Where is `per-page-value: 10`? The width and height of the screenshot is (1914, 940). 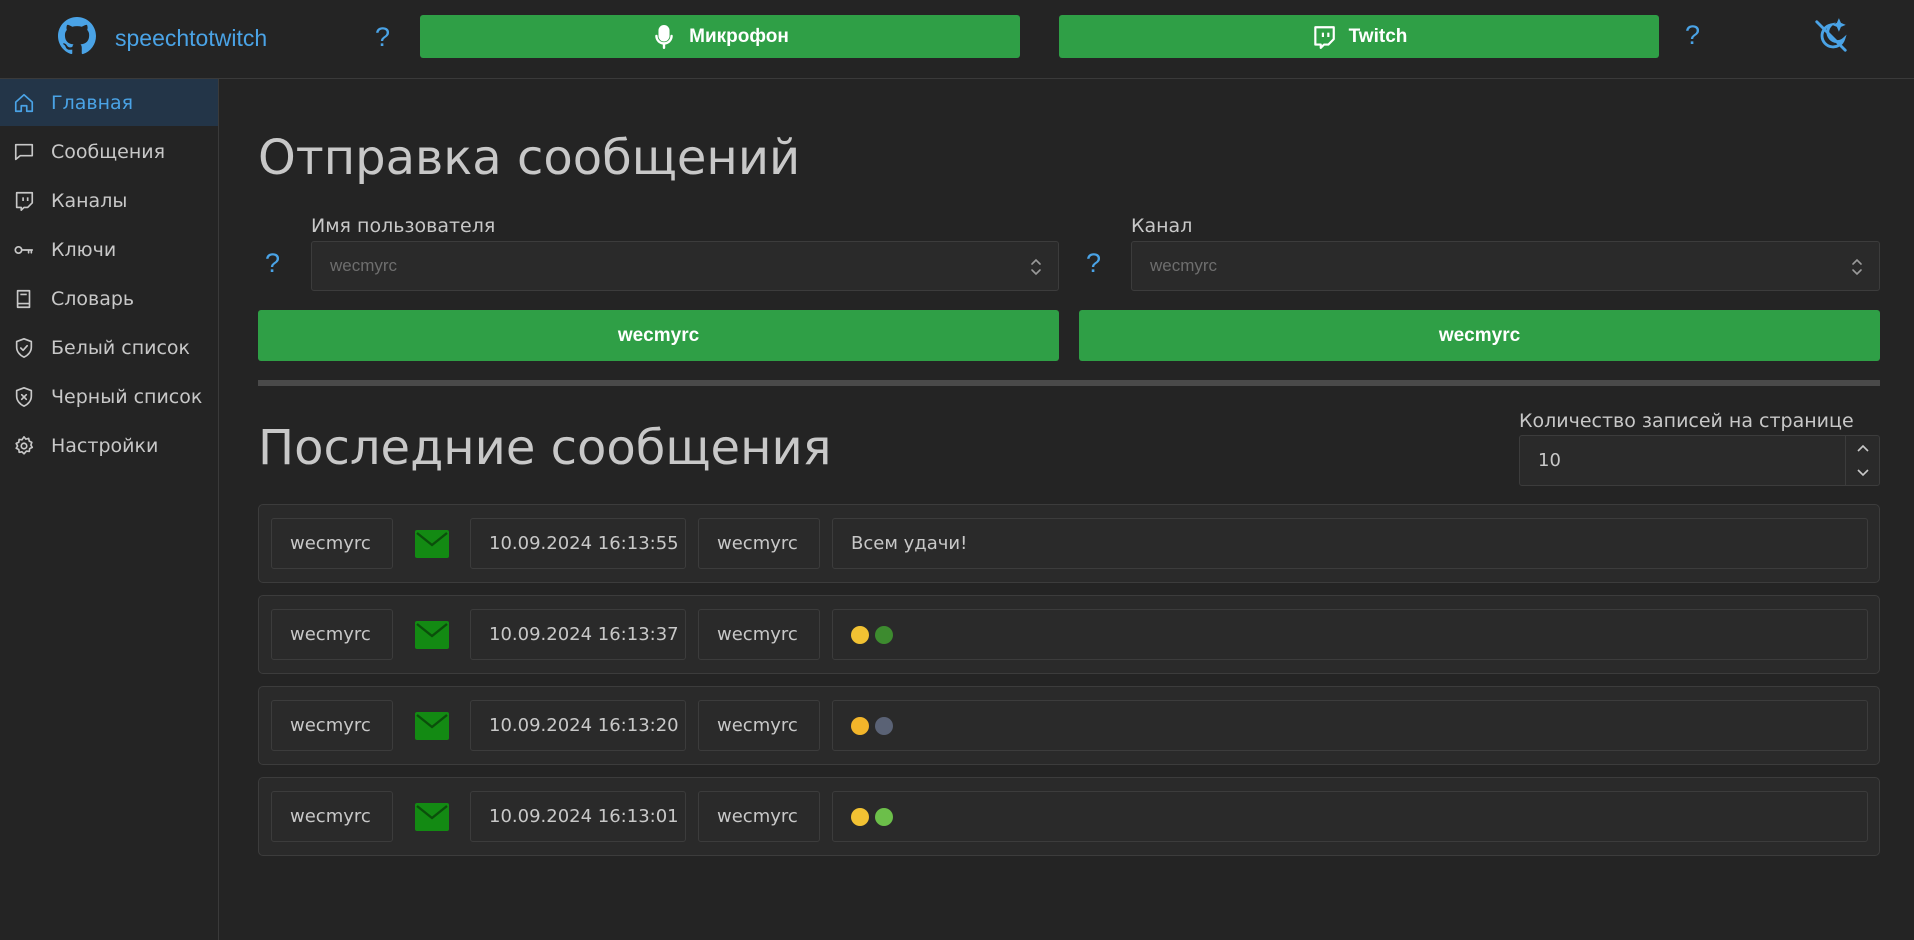
per-page-value: 10 is located at coordinates (1549, 460).